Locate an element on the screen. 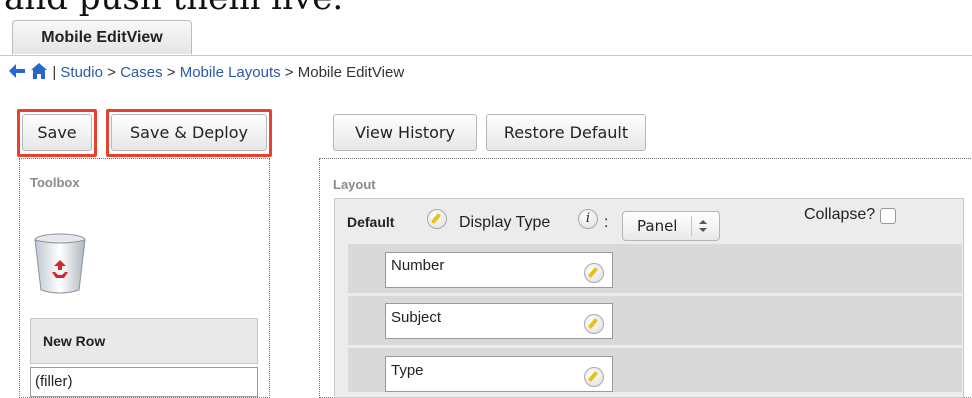  filler-item: (filler) is located at coordinates (144, 382).